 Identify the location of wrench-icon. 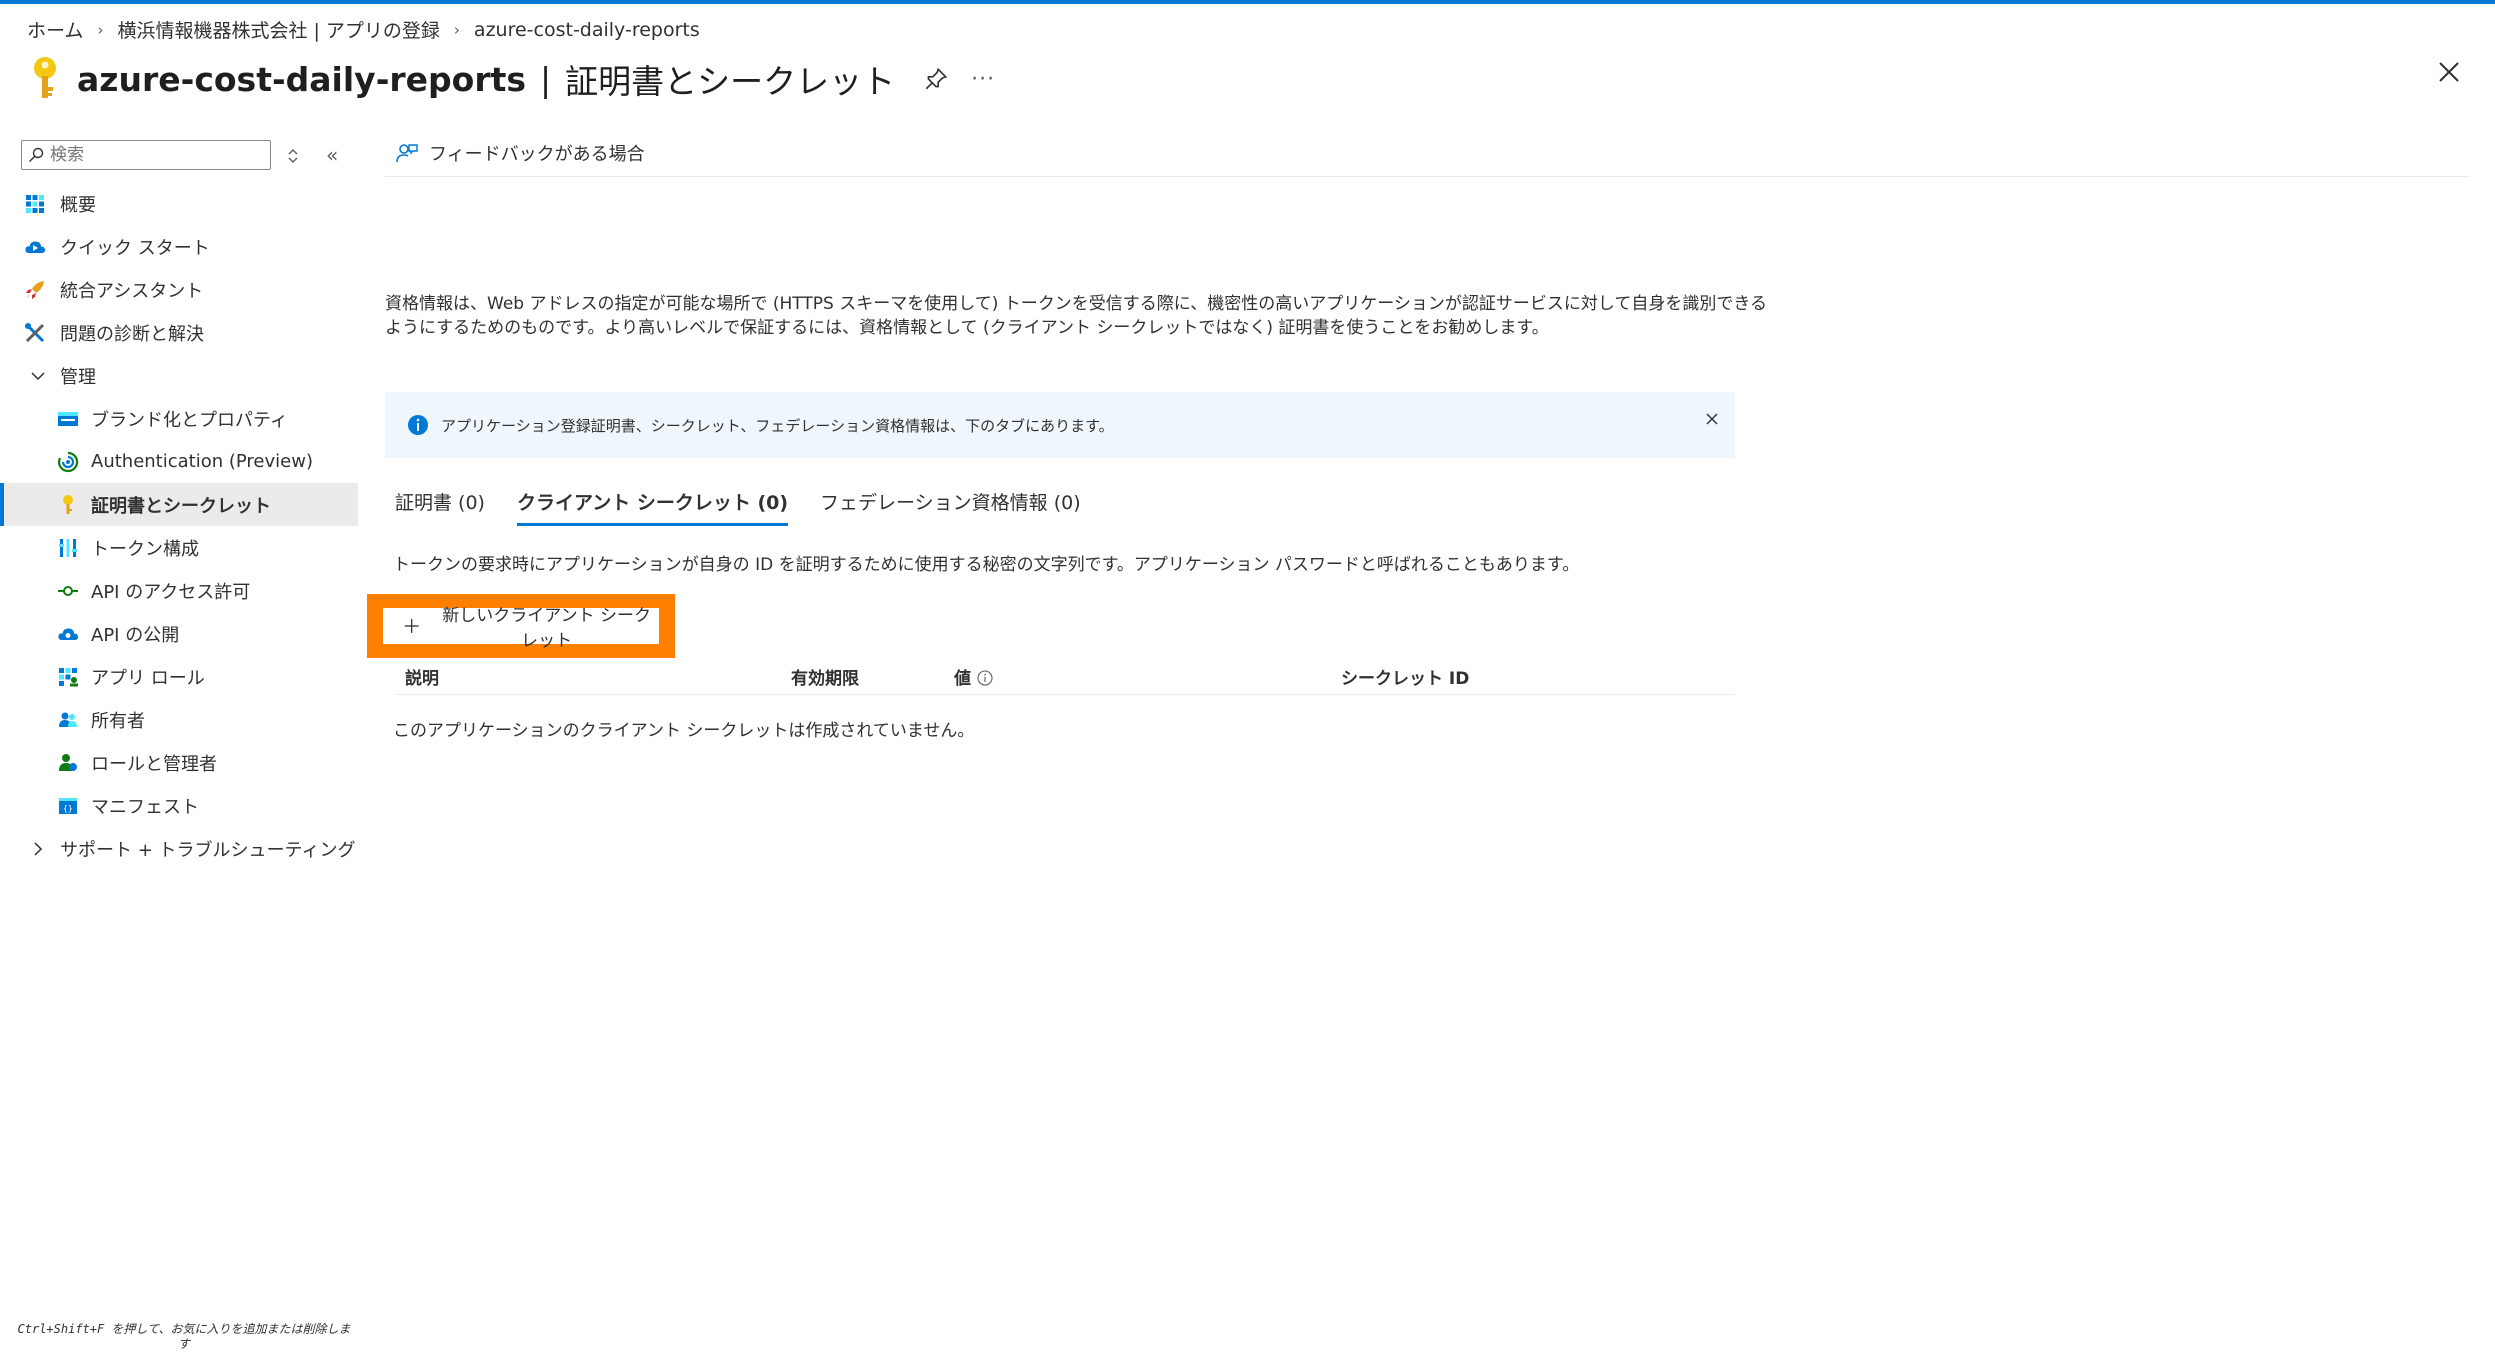
(35, 332).